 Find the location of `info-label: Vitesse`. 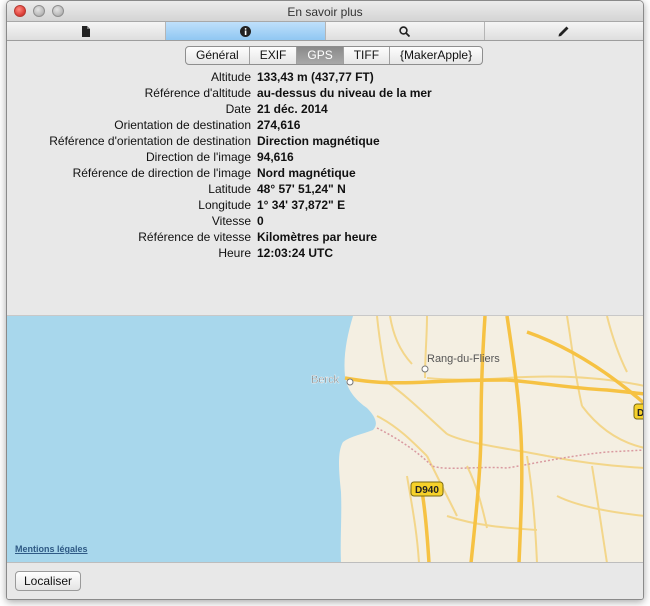

info-label: Vitesse is located at coordinates (231, 221).